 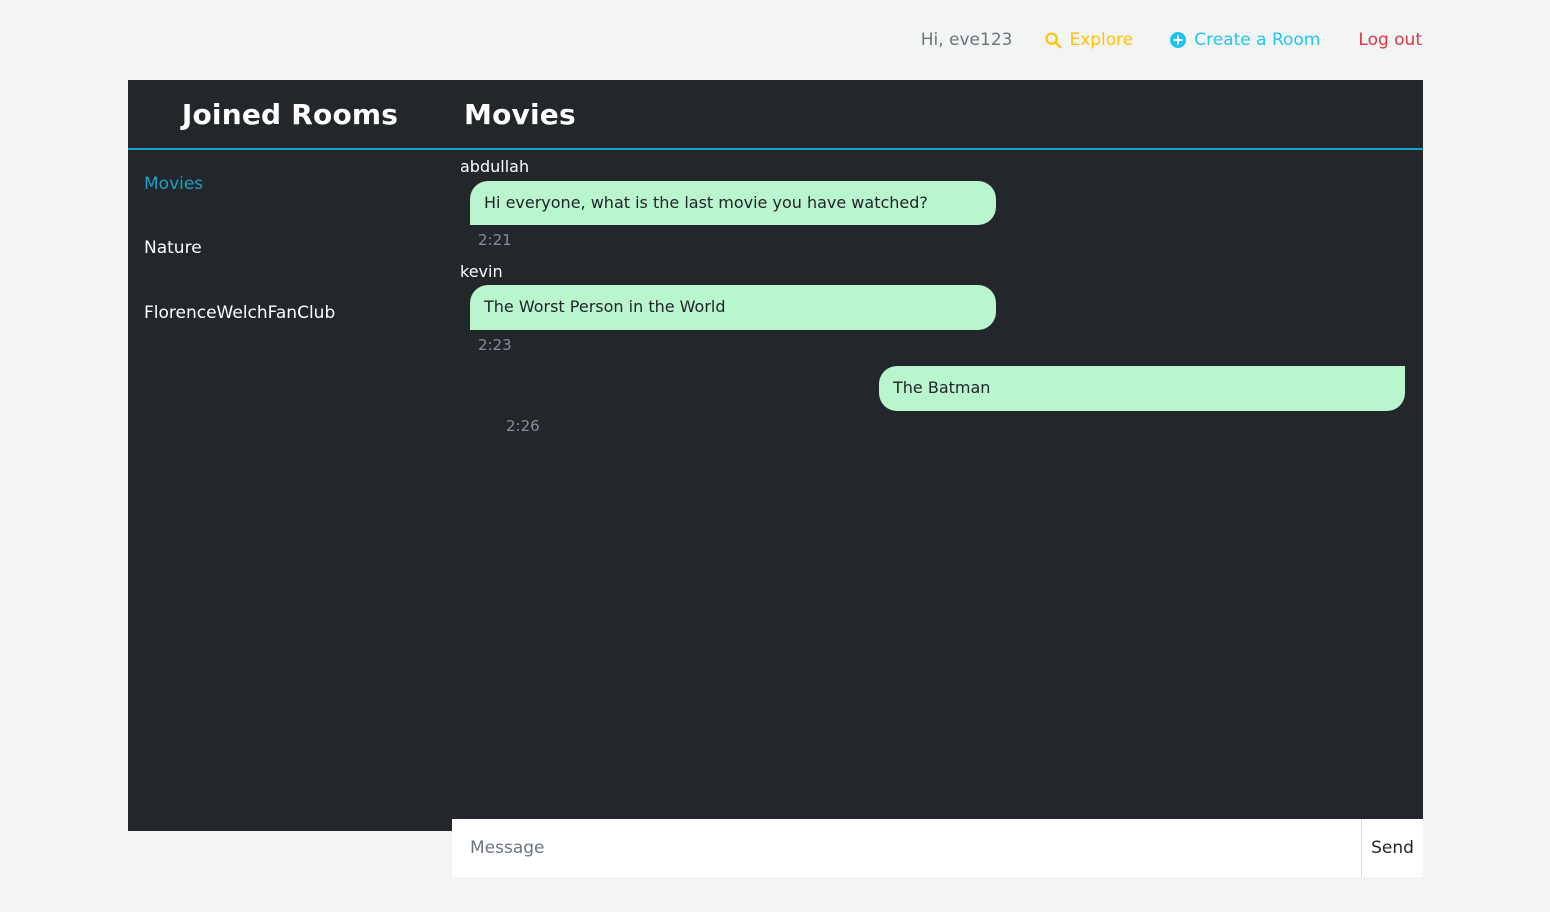 What do you see at coordinates (523, 425) in the screenshot?
I see `message-timestamp: 2:26` at bounding box center [523, 425].